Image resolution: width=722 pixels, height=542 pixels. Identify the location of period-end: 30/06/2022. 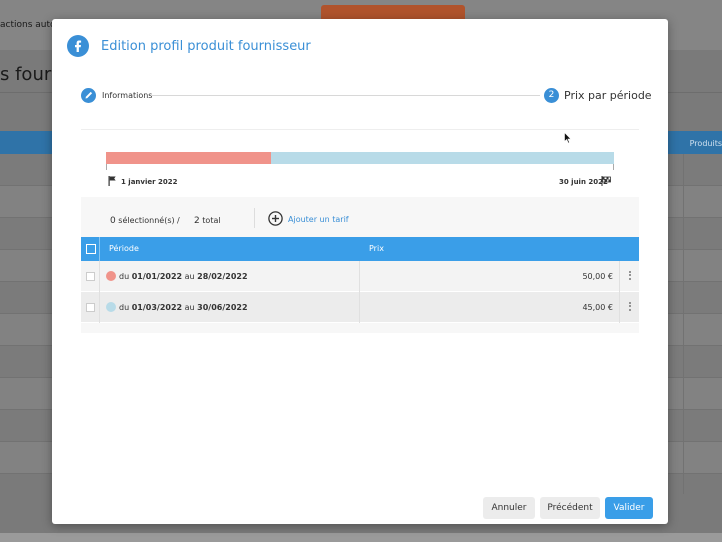
(222, 307).